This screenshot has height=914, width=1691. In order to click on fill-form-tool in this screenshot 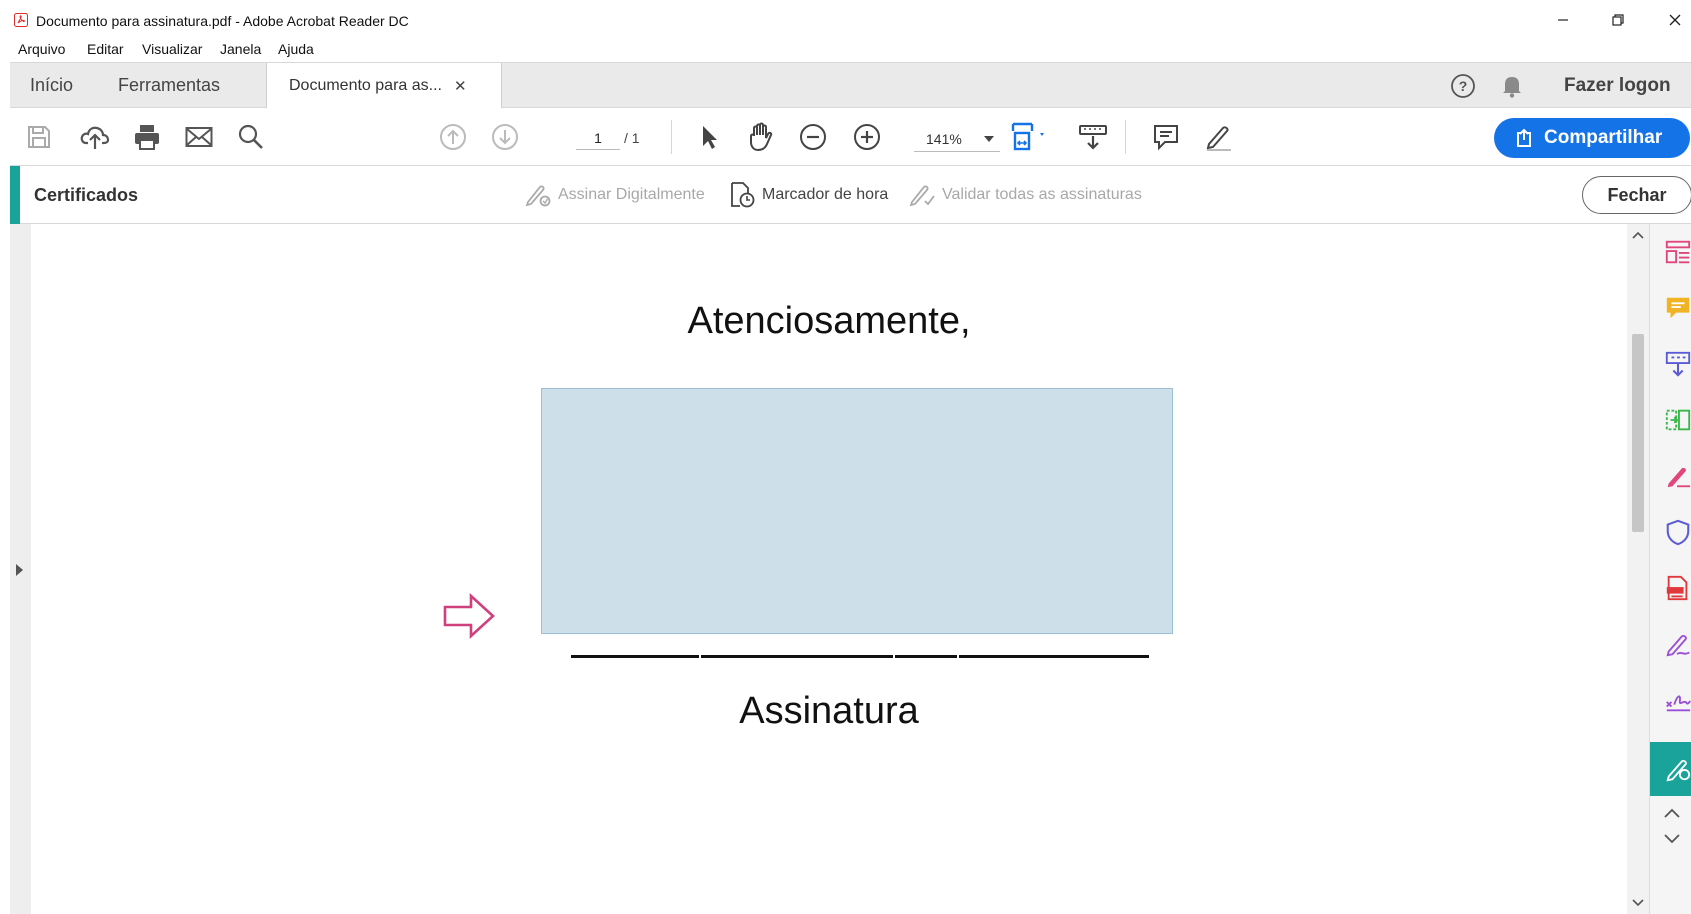, I will do `click(1670, 700)`.